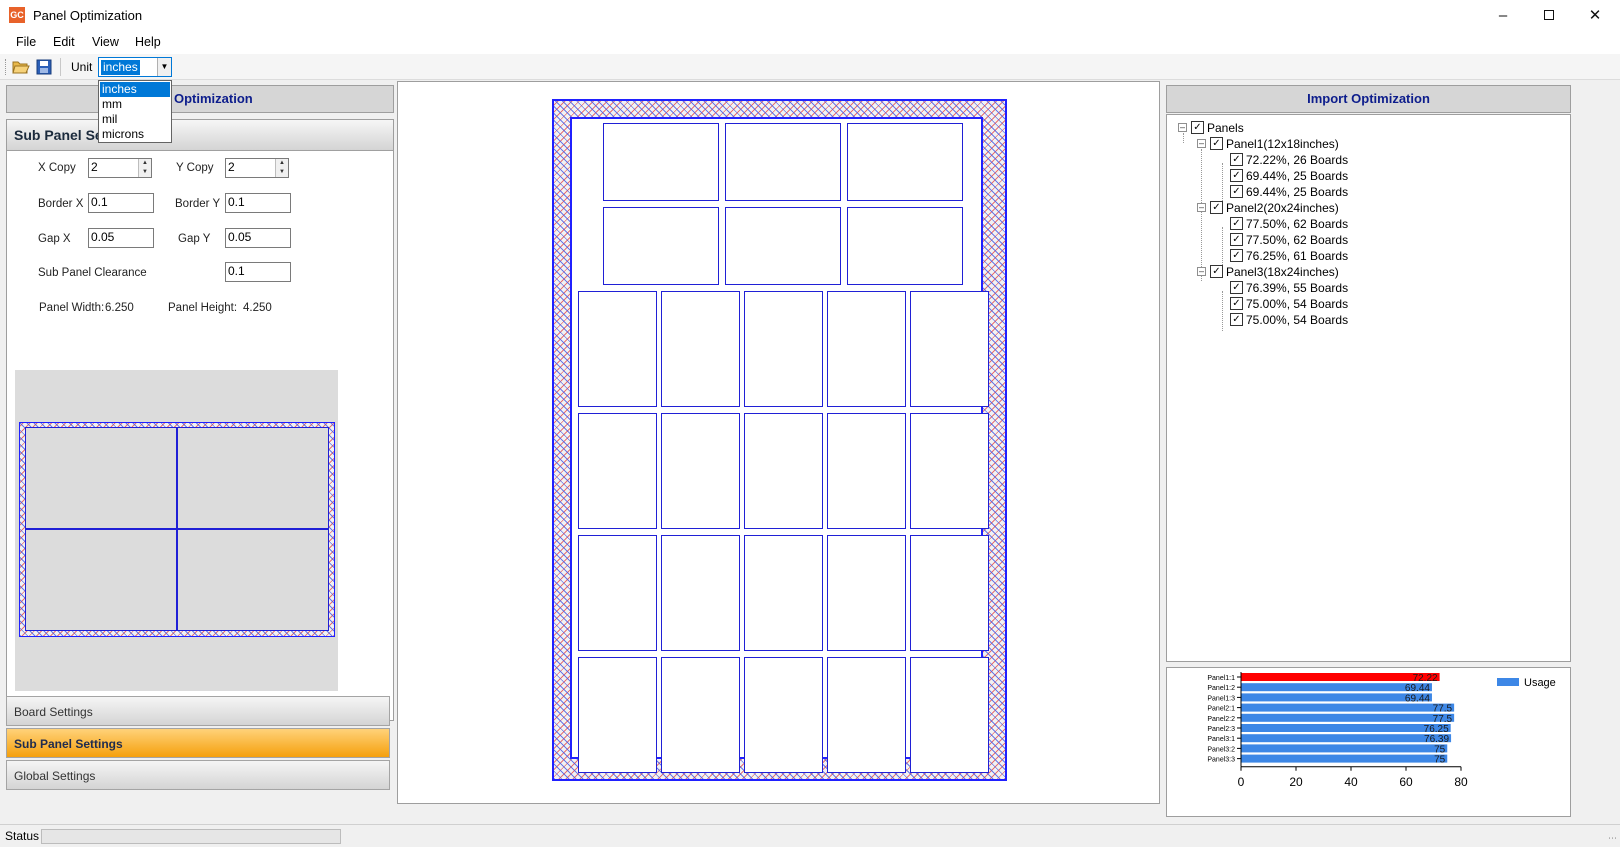  Describe the element at coordinates (1297, 304) in the screenshot. I see `panel3-option-2: 75.00%, 54 Boards` at that location.